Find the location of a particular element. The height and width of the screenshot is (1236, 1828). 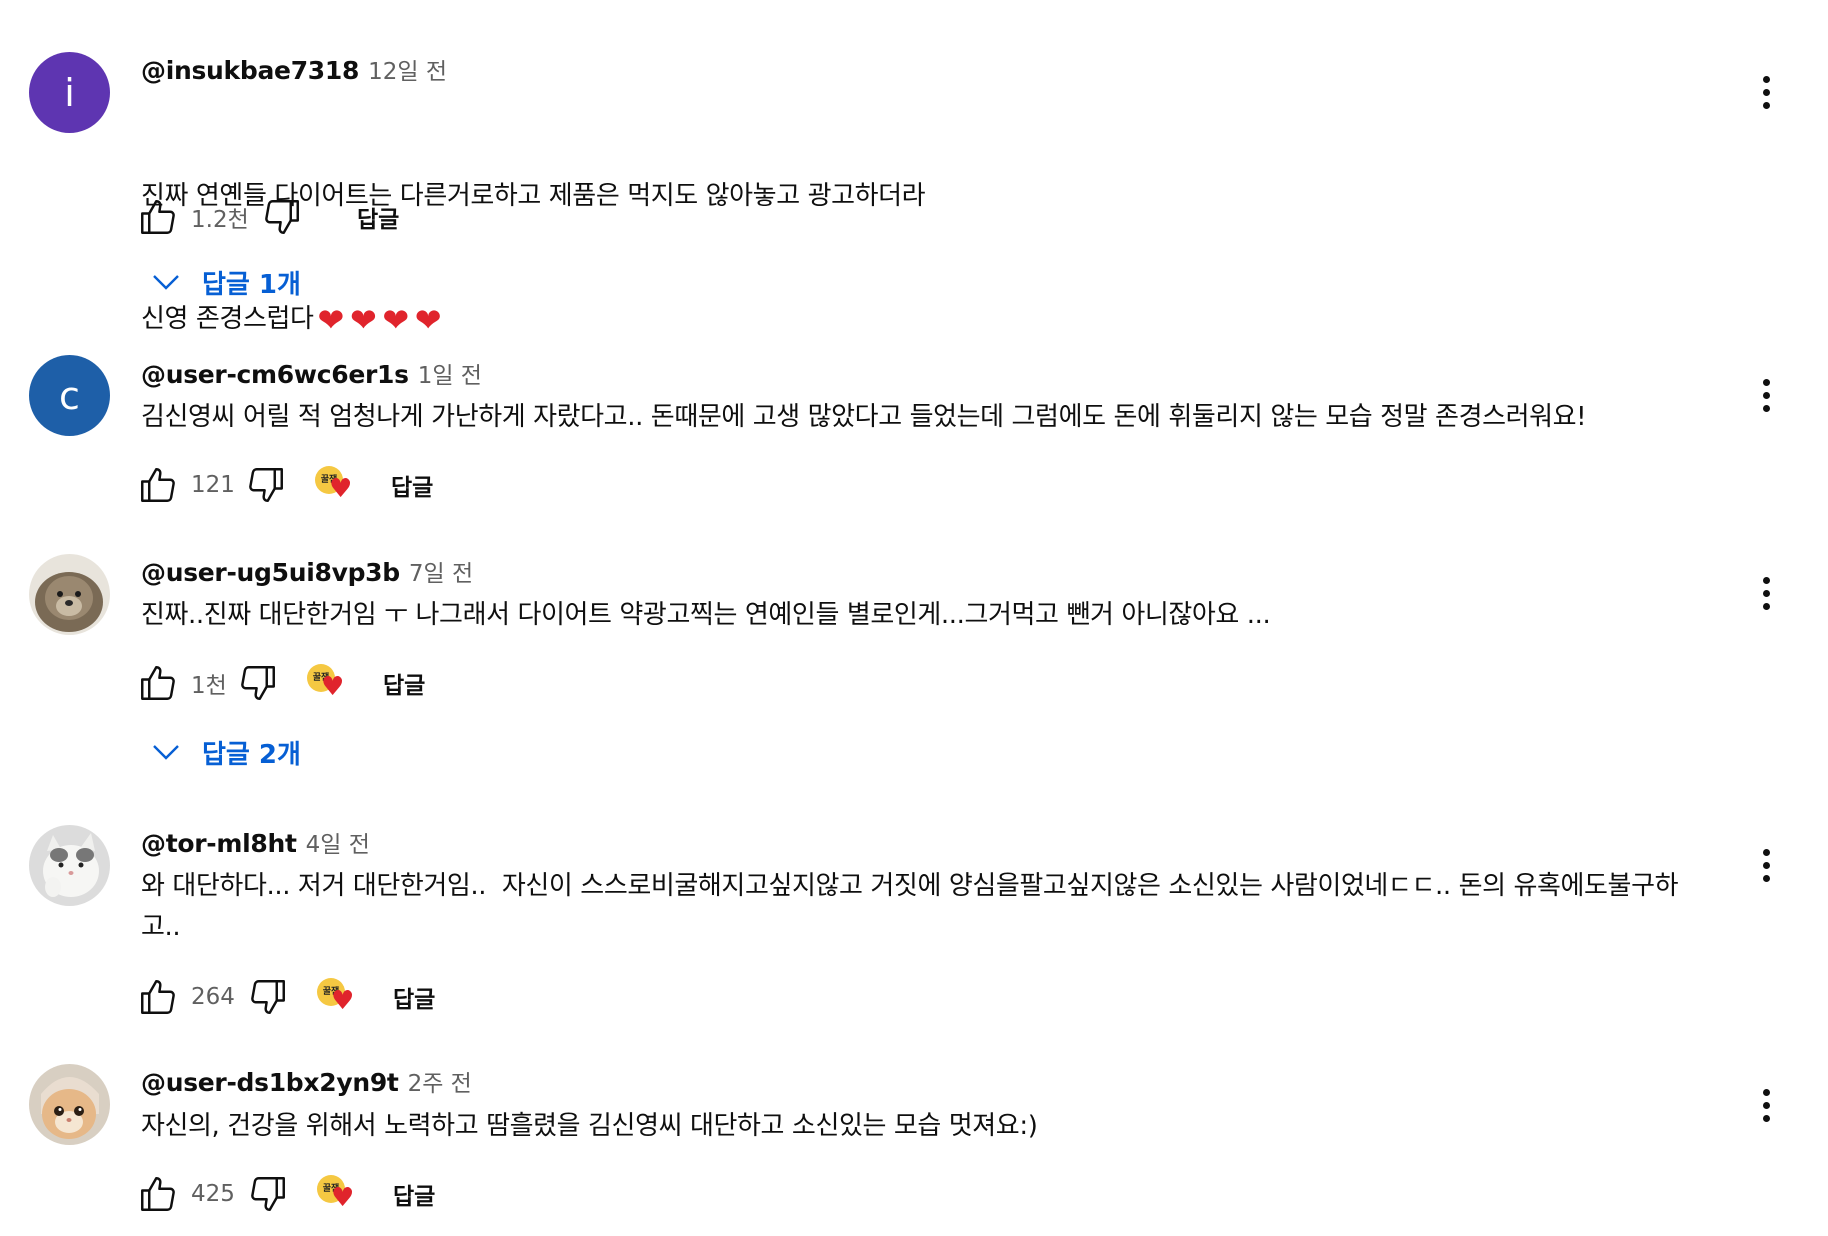

comment-actions: 425 꿀잼 ♥ 답글 is located at coordinates (285, 1194).